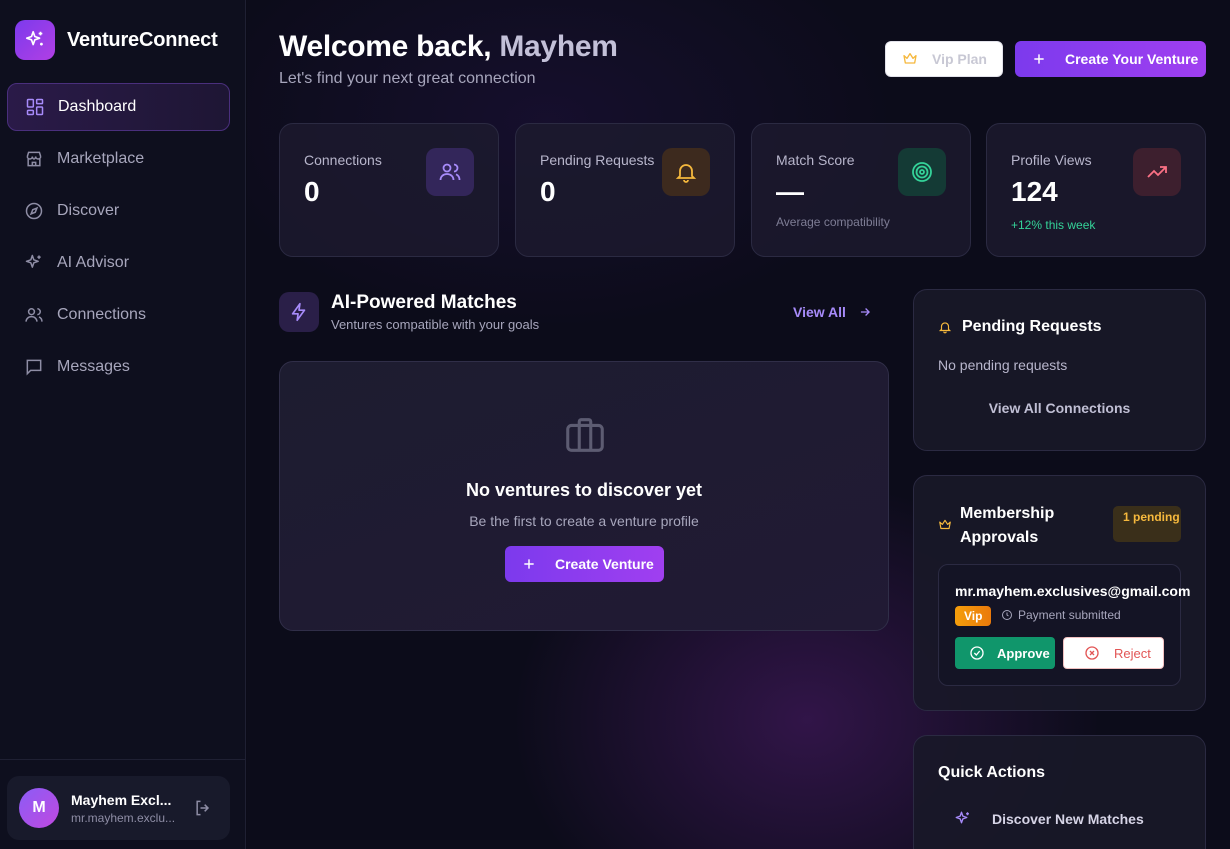 This screenshot has height=849, width=1230. I want to click on logout-icon, so click(203, 808).